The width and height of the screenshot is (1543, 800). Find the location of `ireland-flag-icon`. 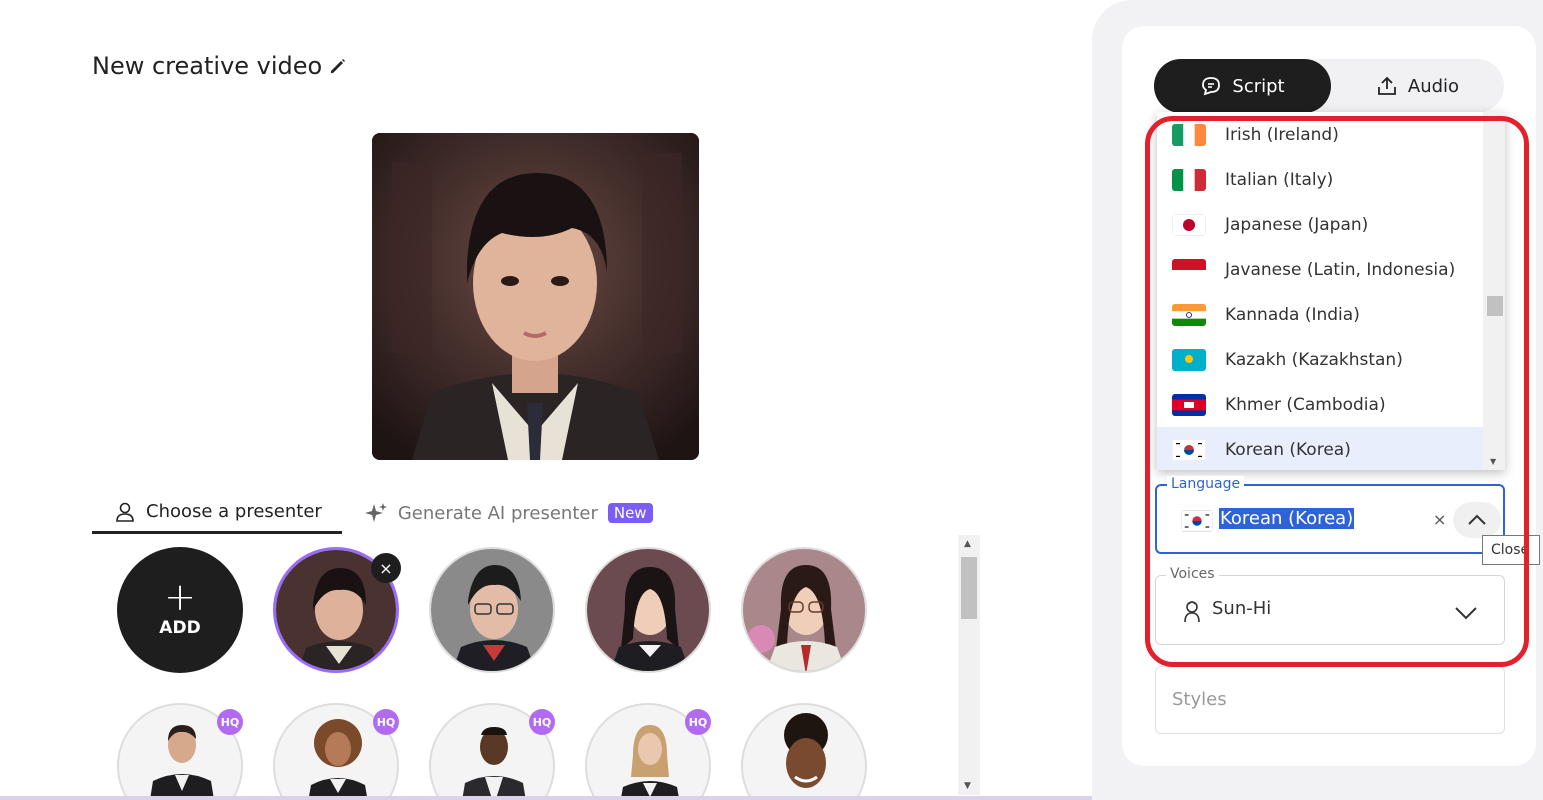

ireland-flag-icon is located at coordinates (1189, 134).